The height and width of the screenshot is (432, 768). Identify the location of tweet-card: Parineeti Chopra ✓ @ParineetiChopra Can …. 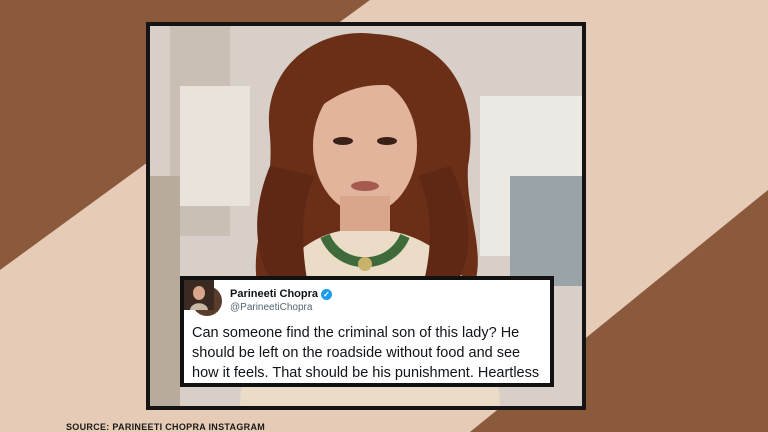
(367, 331).